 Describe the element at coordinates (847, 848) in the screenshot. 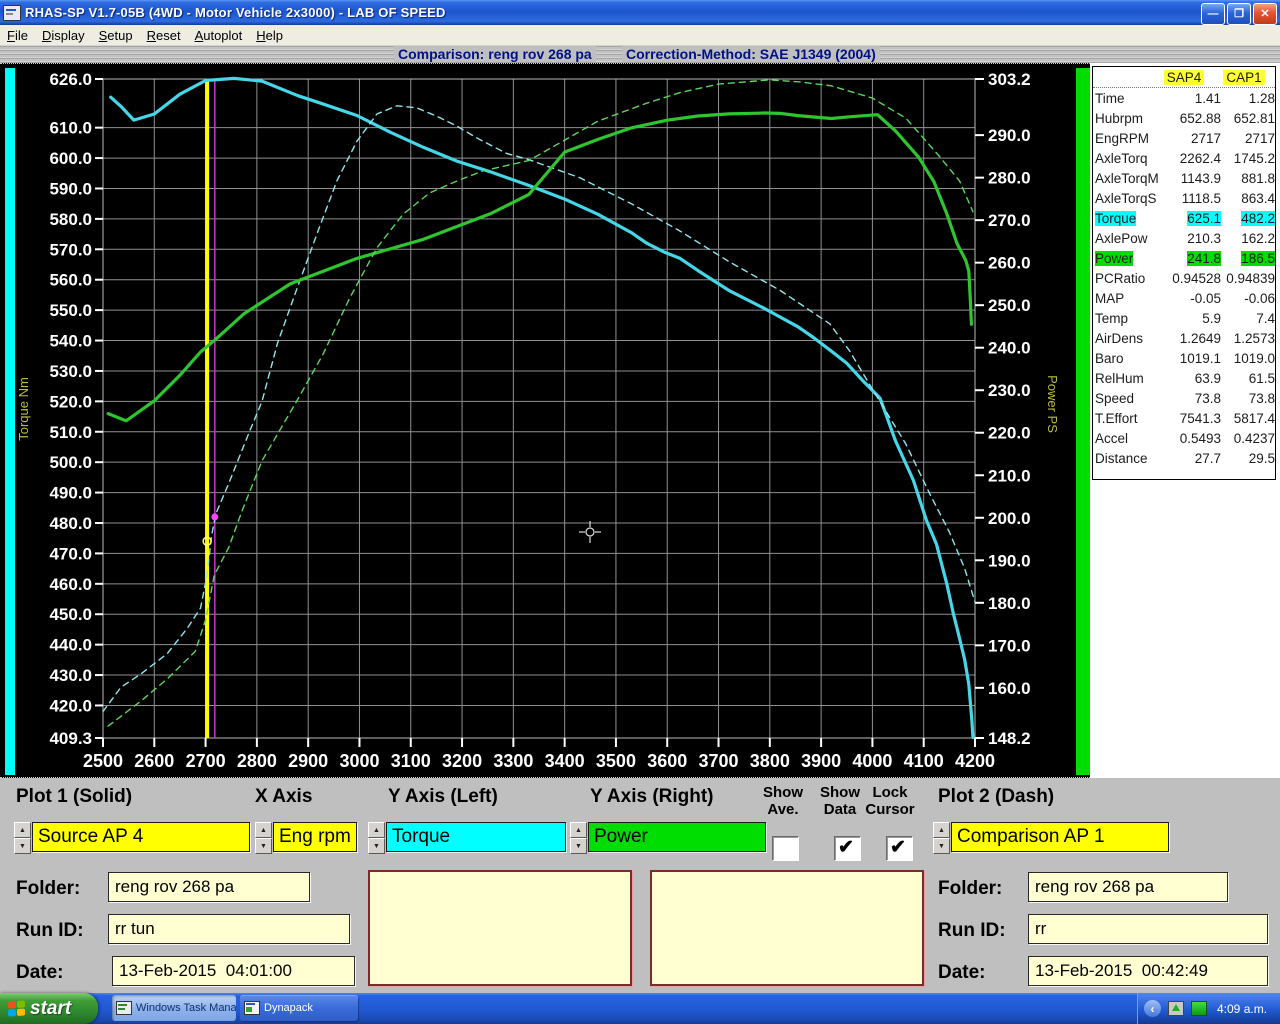

I see `show-data-checkbox` at that location.